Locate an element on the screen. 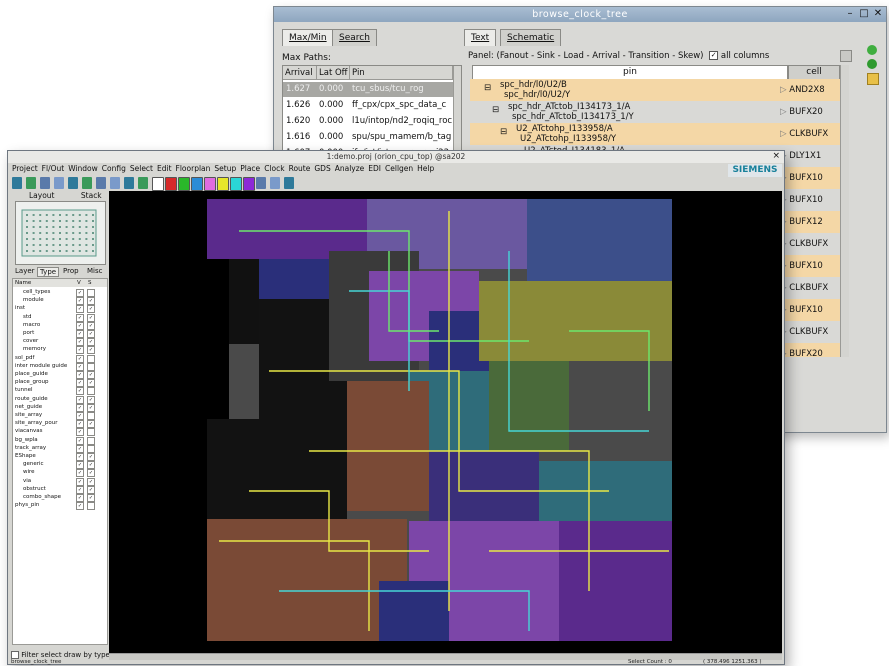 The image size is (889, 666). menu-analyze: Analyze is located at coordinates (350, 168).